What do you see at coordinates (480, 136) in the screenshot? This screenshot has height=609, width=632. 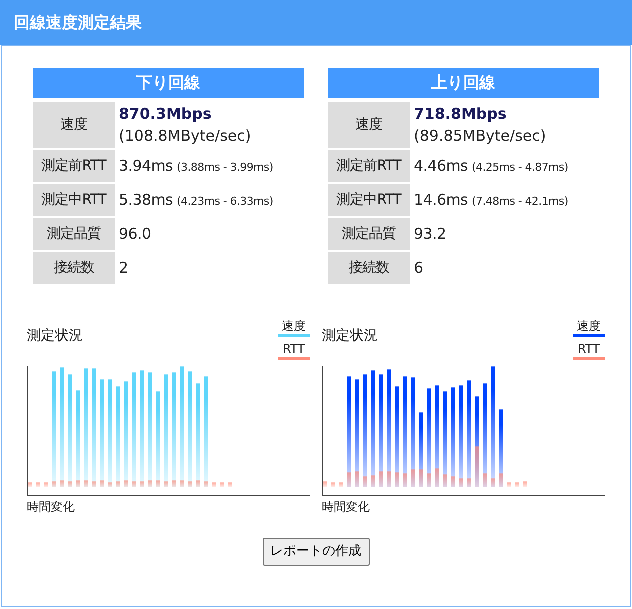 I see `byte-rate: (89.85MByte/sec)` at bounding box center [480, 136].